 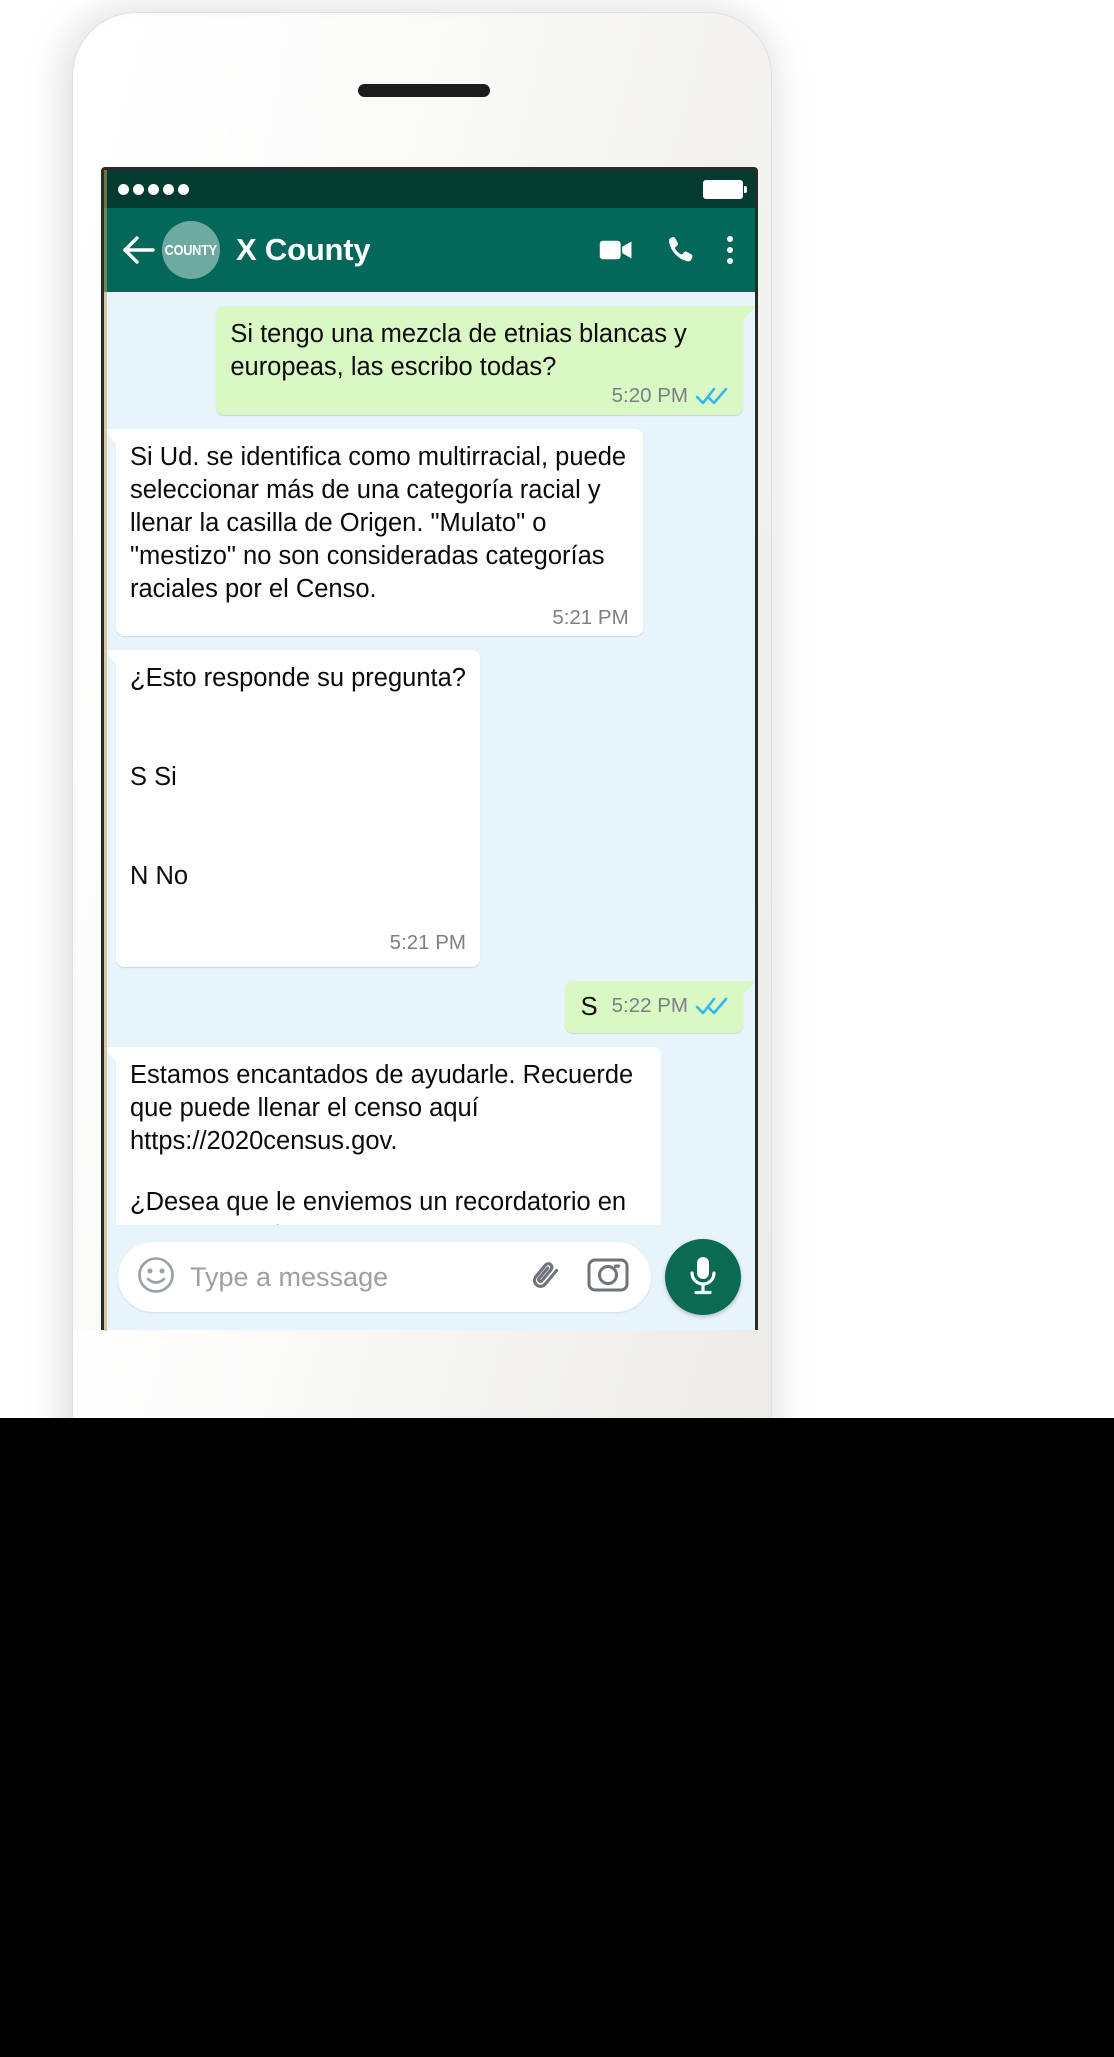 I want to click on overflow-menu-icon, so click(x=730, y=250).